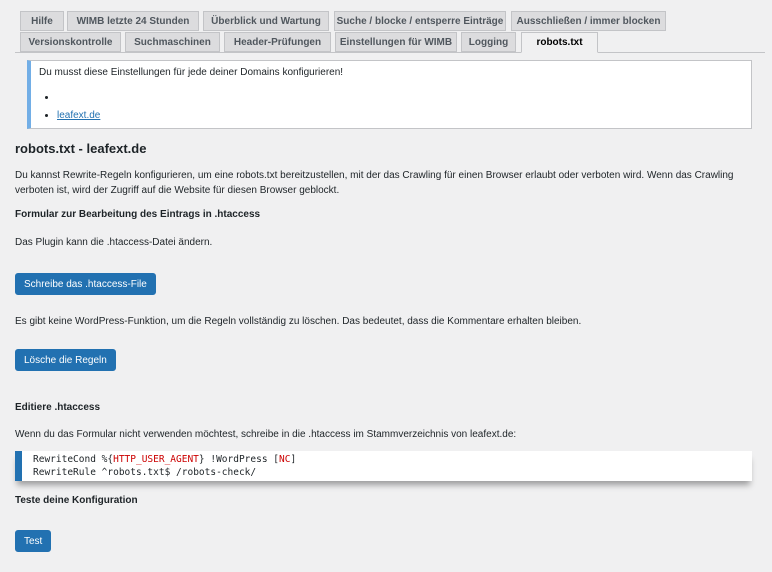 This screenshot has height=572, width=772. Describe the element at coordinates (33, 541) in the screenshot. I see `test-button: Test` at that location.